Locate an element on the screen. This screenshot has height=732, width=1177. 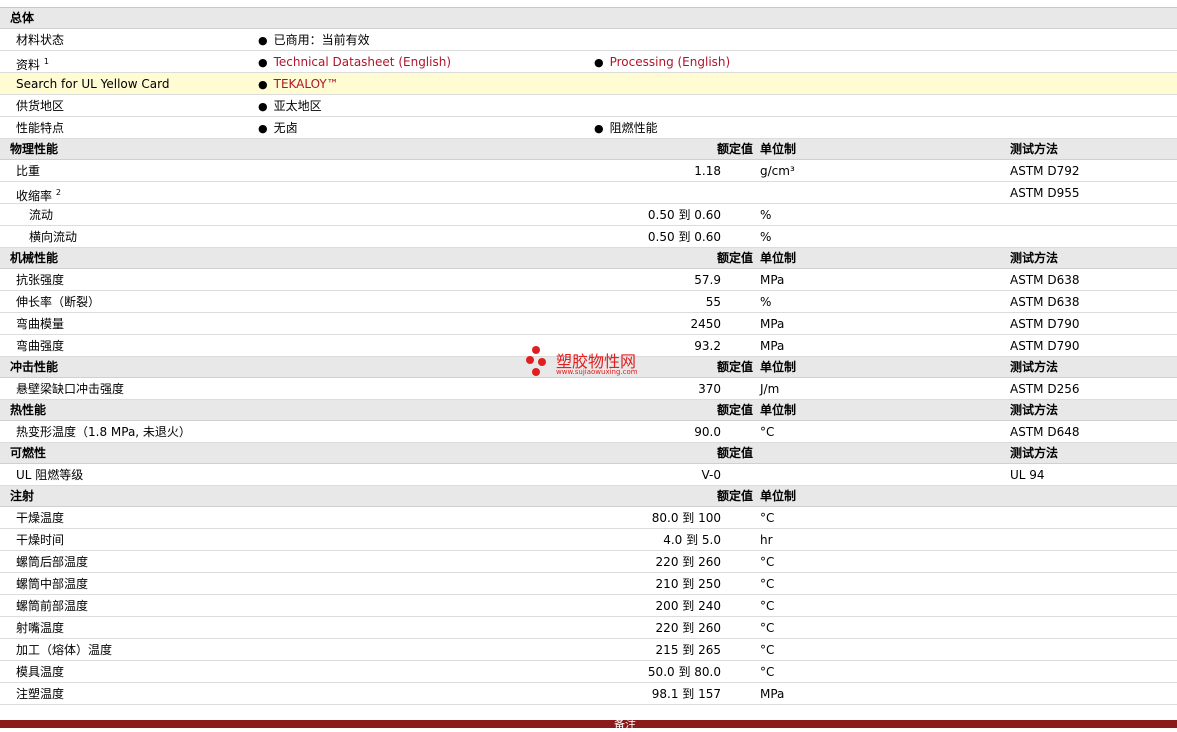
row-value: 210 到 250 is located at coordinates (688, 584).